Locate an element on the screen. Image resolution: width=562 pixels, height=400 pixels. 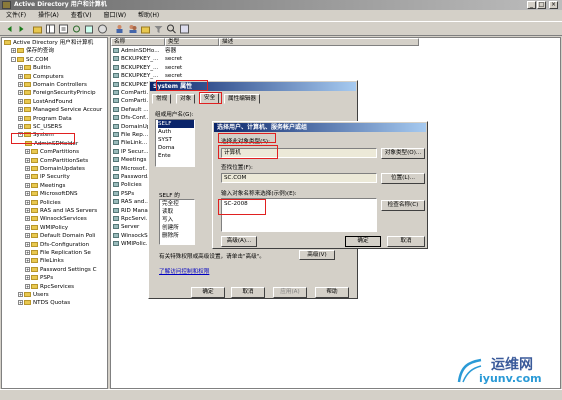
props-cancel-button: 取消 is located at coordinates (248, 292).